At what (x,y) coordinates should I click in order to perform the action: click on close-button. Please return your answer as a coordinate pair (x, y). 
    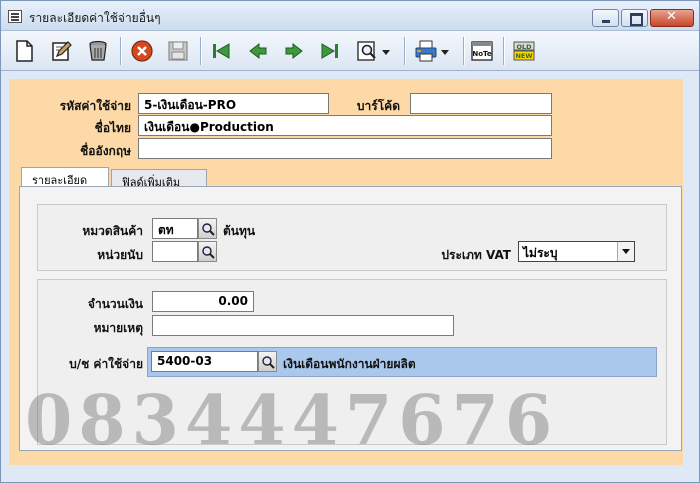
    Looking at the image, I should click on (672, 18).